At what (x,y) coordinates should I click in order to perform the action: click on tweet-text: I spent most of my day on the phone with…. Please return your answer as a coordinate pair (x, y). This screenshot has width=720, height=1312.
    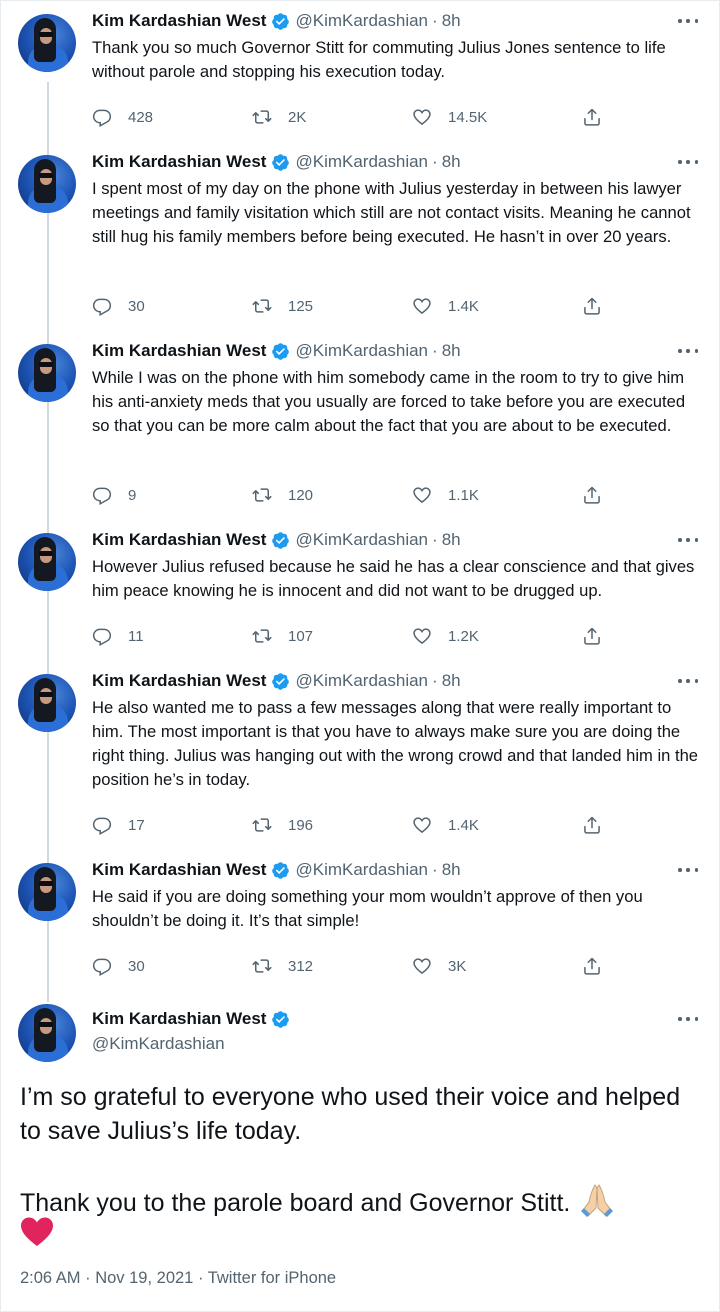
    Looking at the image, I should click on (391, 212).